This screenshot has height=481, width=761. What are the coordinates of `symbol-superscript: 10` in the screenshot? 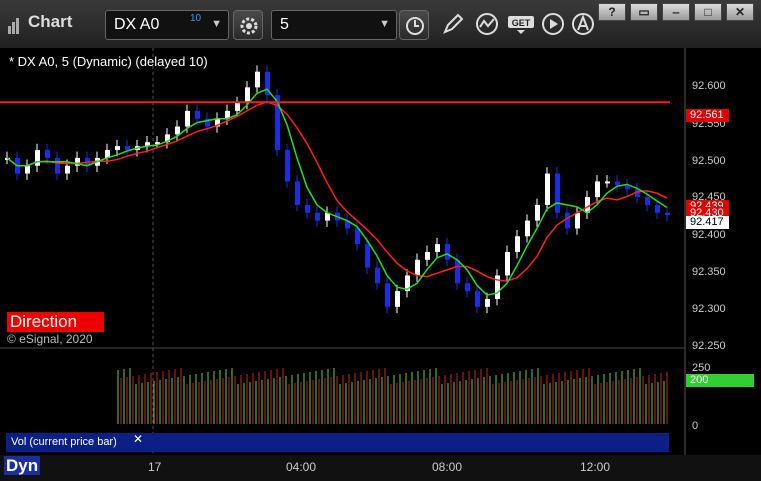 It's located at (196, 18).